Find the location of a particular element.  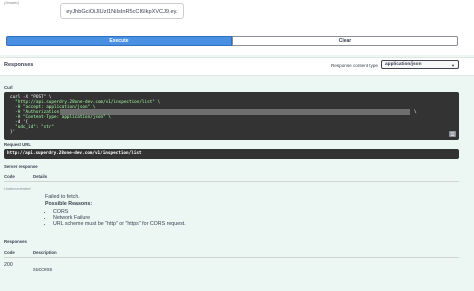

server-response-code: Undocumented is located at coordinates (17, 188).